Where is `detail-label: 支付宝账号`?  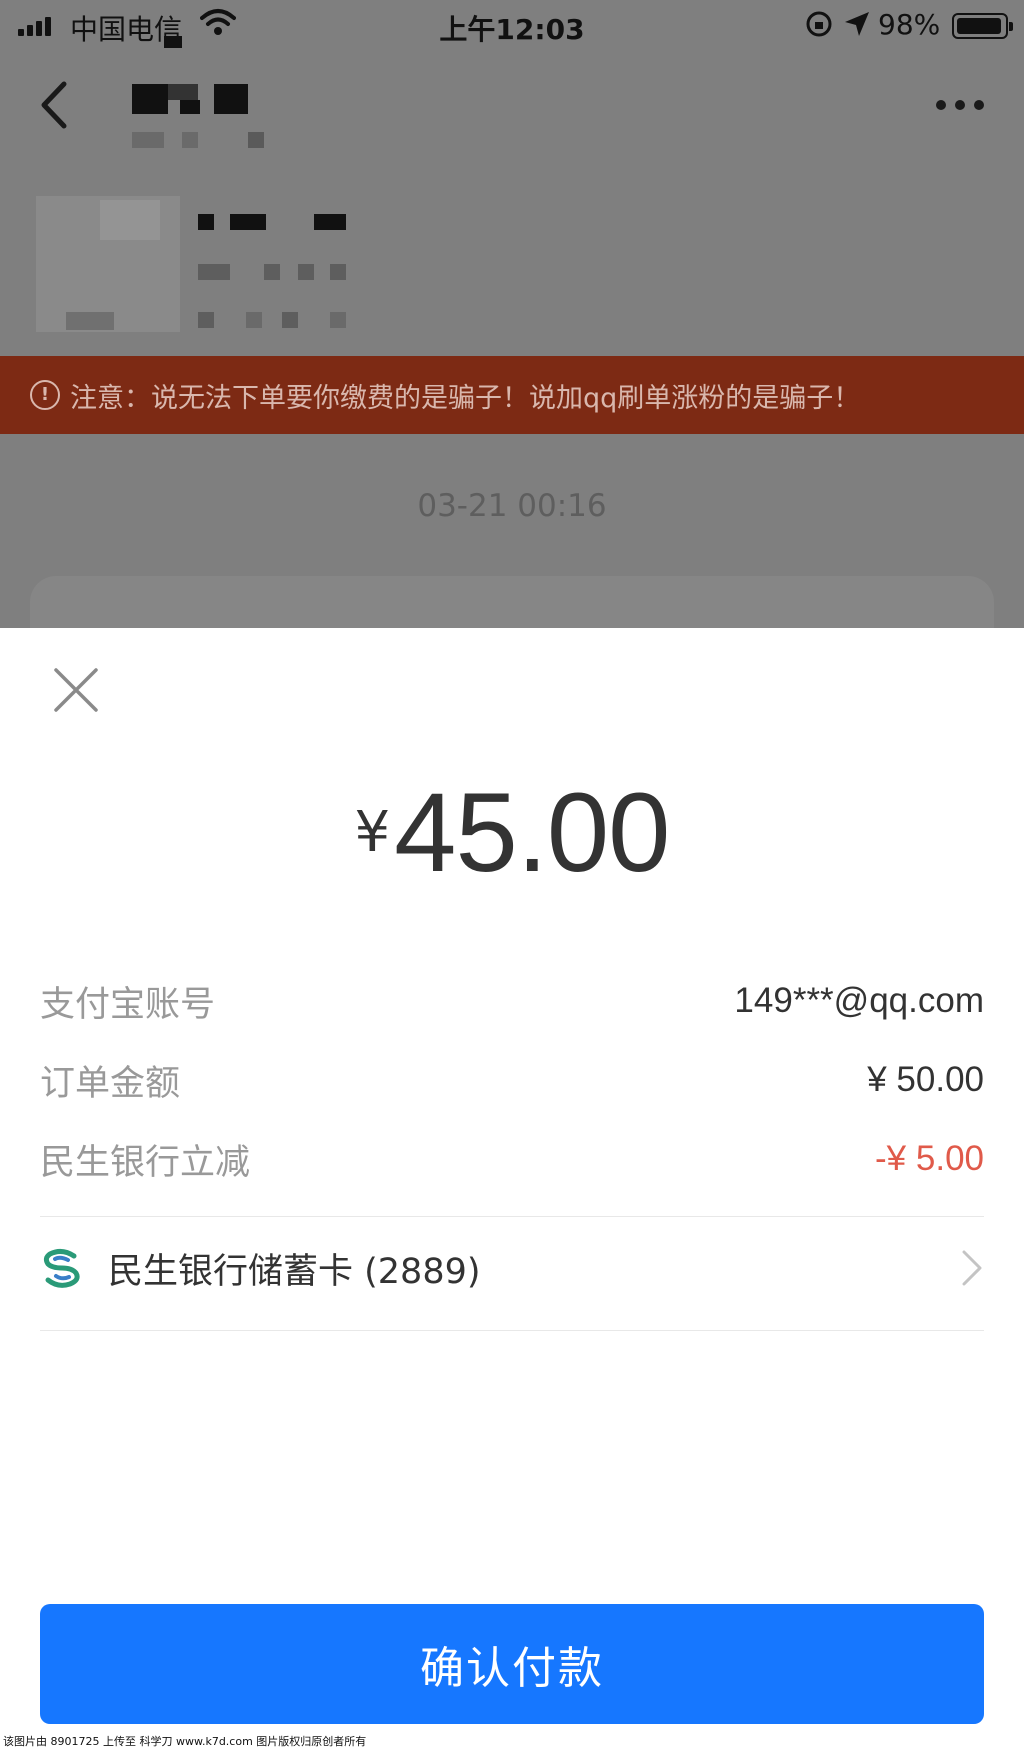
detail-label: 支付宝账号 is located at coordinates (128, 1004).